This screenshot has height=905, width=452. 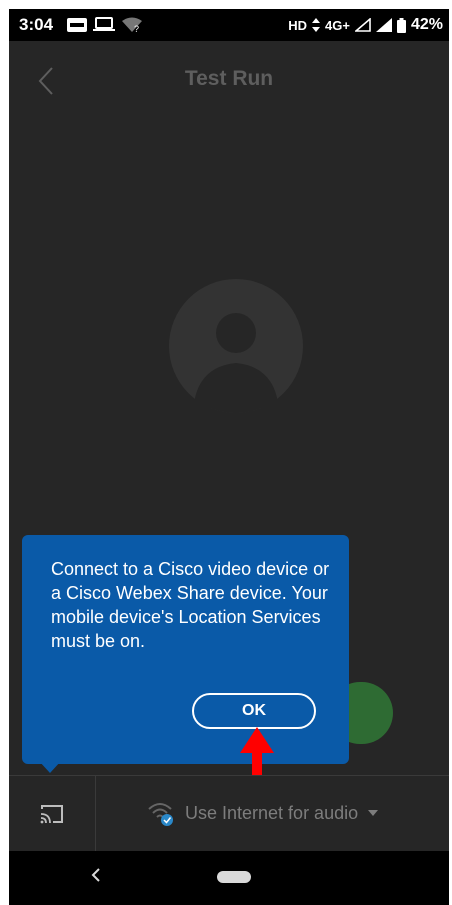 What do you see at coordinates (254, 711) in the screenshot?
I see `ok-button: OK` at bounding box center [254, 711].